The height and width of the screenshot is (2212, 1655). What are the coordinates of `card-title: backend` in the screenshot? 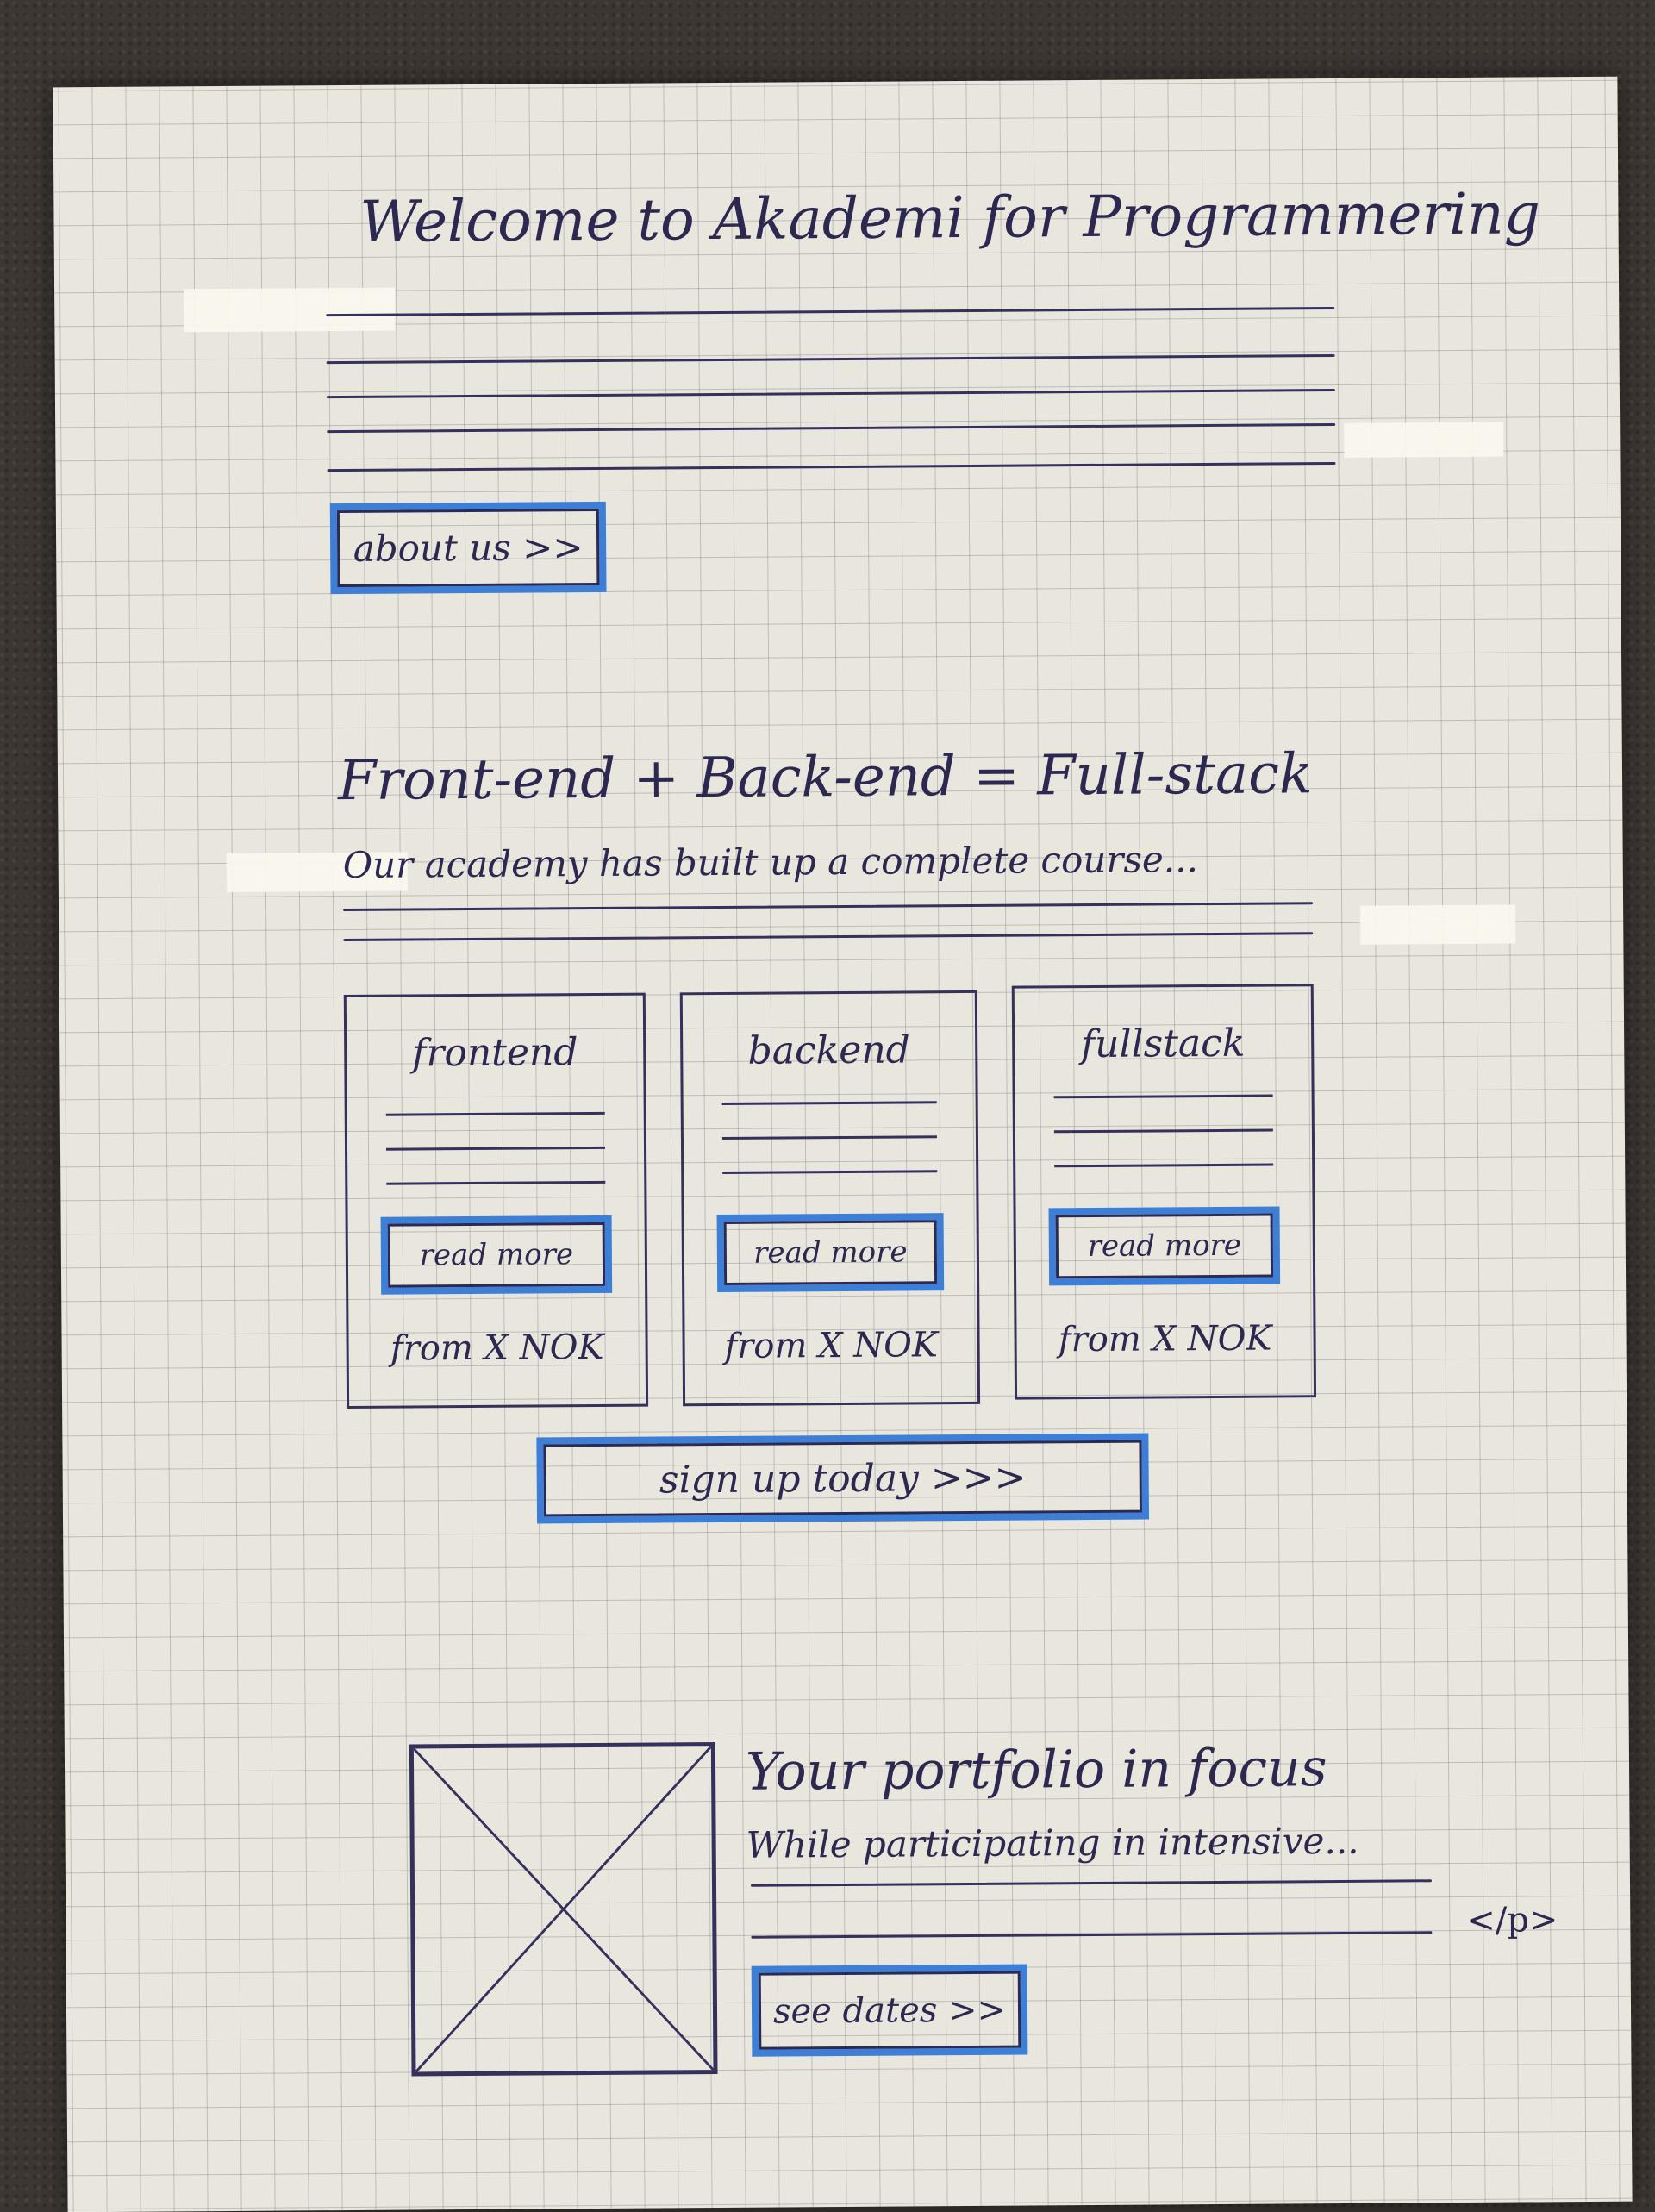 It's located at (829, 1050).